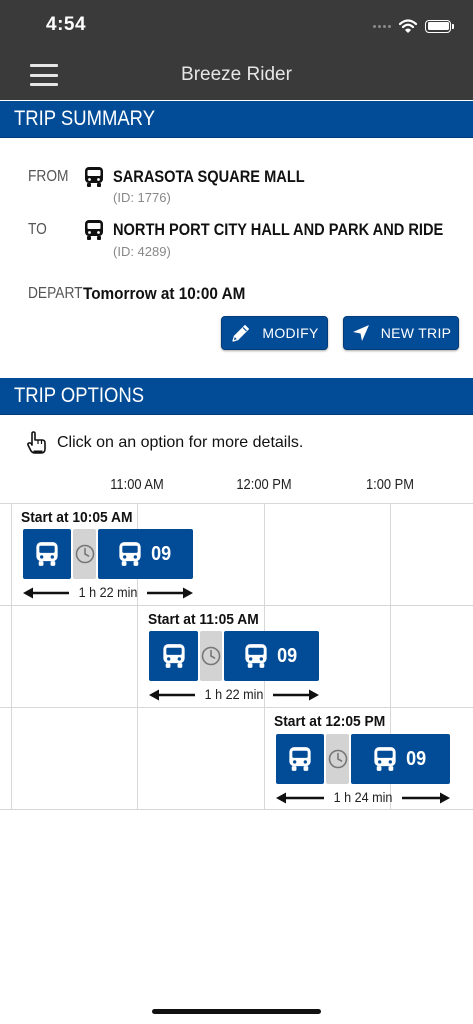  Describe the element at coordinates (264, 484) in the screenshot. I see `time-label: 12:00 PM` at that location.